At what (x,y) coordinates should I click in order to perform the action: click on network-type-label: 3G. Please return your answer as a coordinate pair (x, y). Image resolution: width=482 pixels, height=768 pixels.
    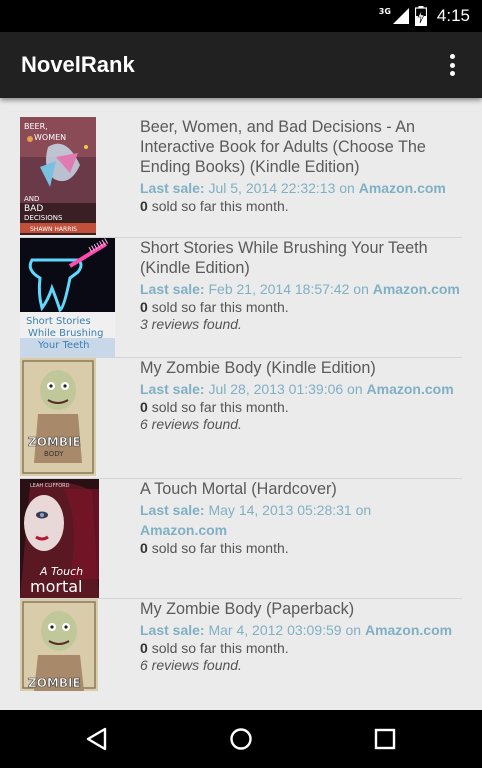
    Looking at the image, I should click on (384, 11).